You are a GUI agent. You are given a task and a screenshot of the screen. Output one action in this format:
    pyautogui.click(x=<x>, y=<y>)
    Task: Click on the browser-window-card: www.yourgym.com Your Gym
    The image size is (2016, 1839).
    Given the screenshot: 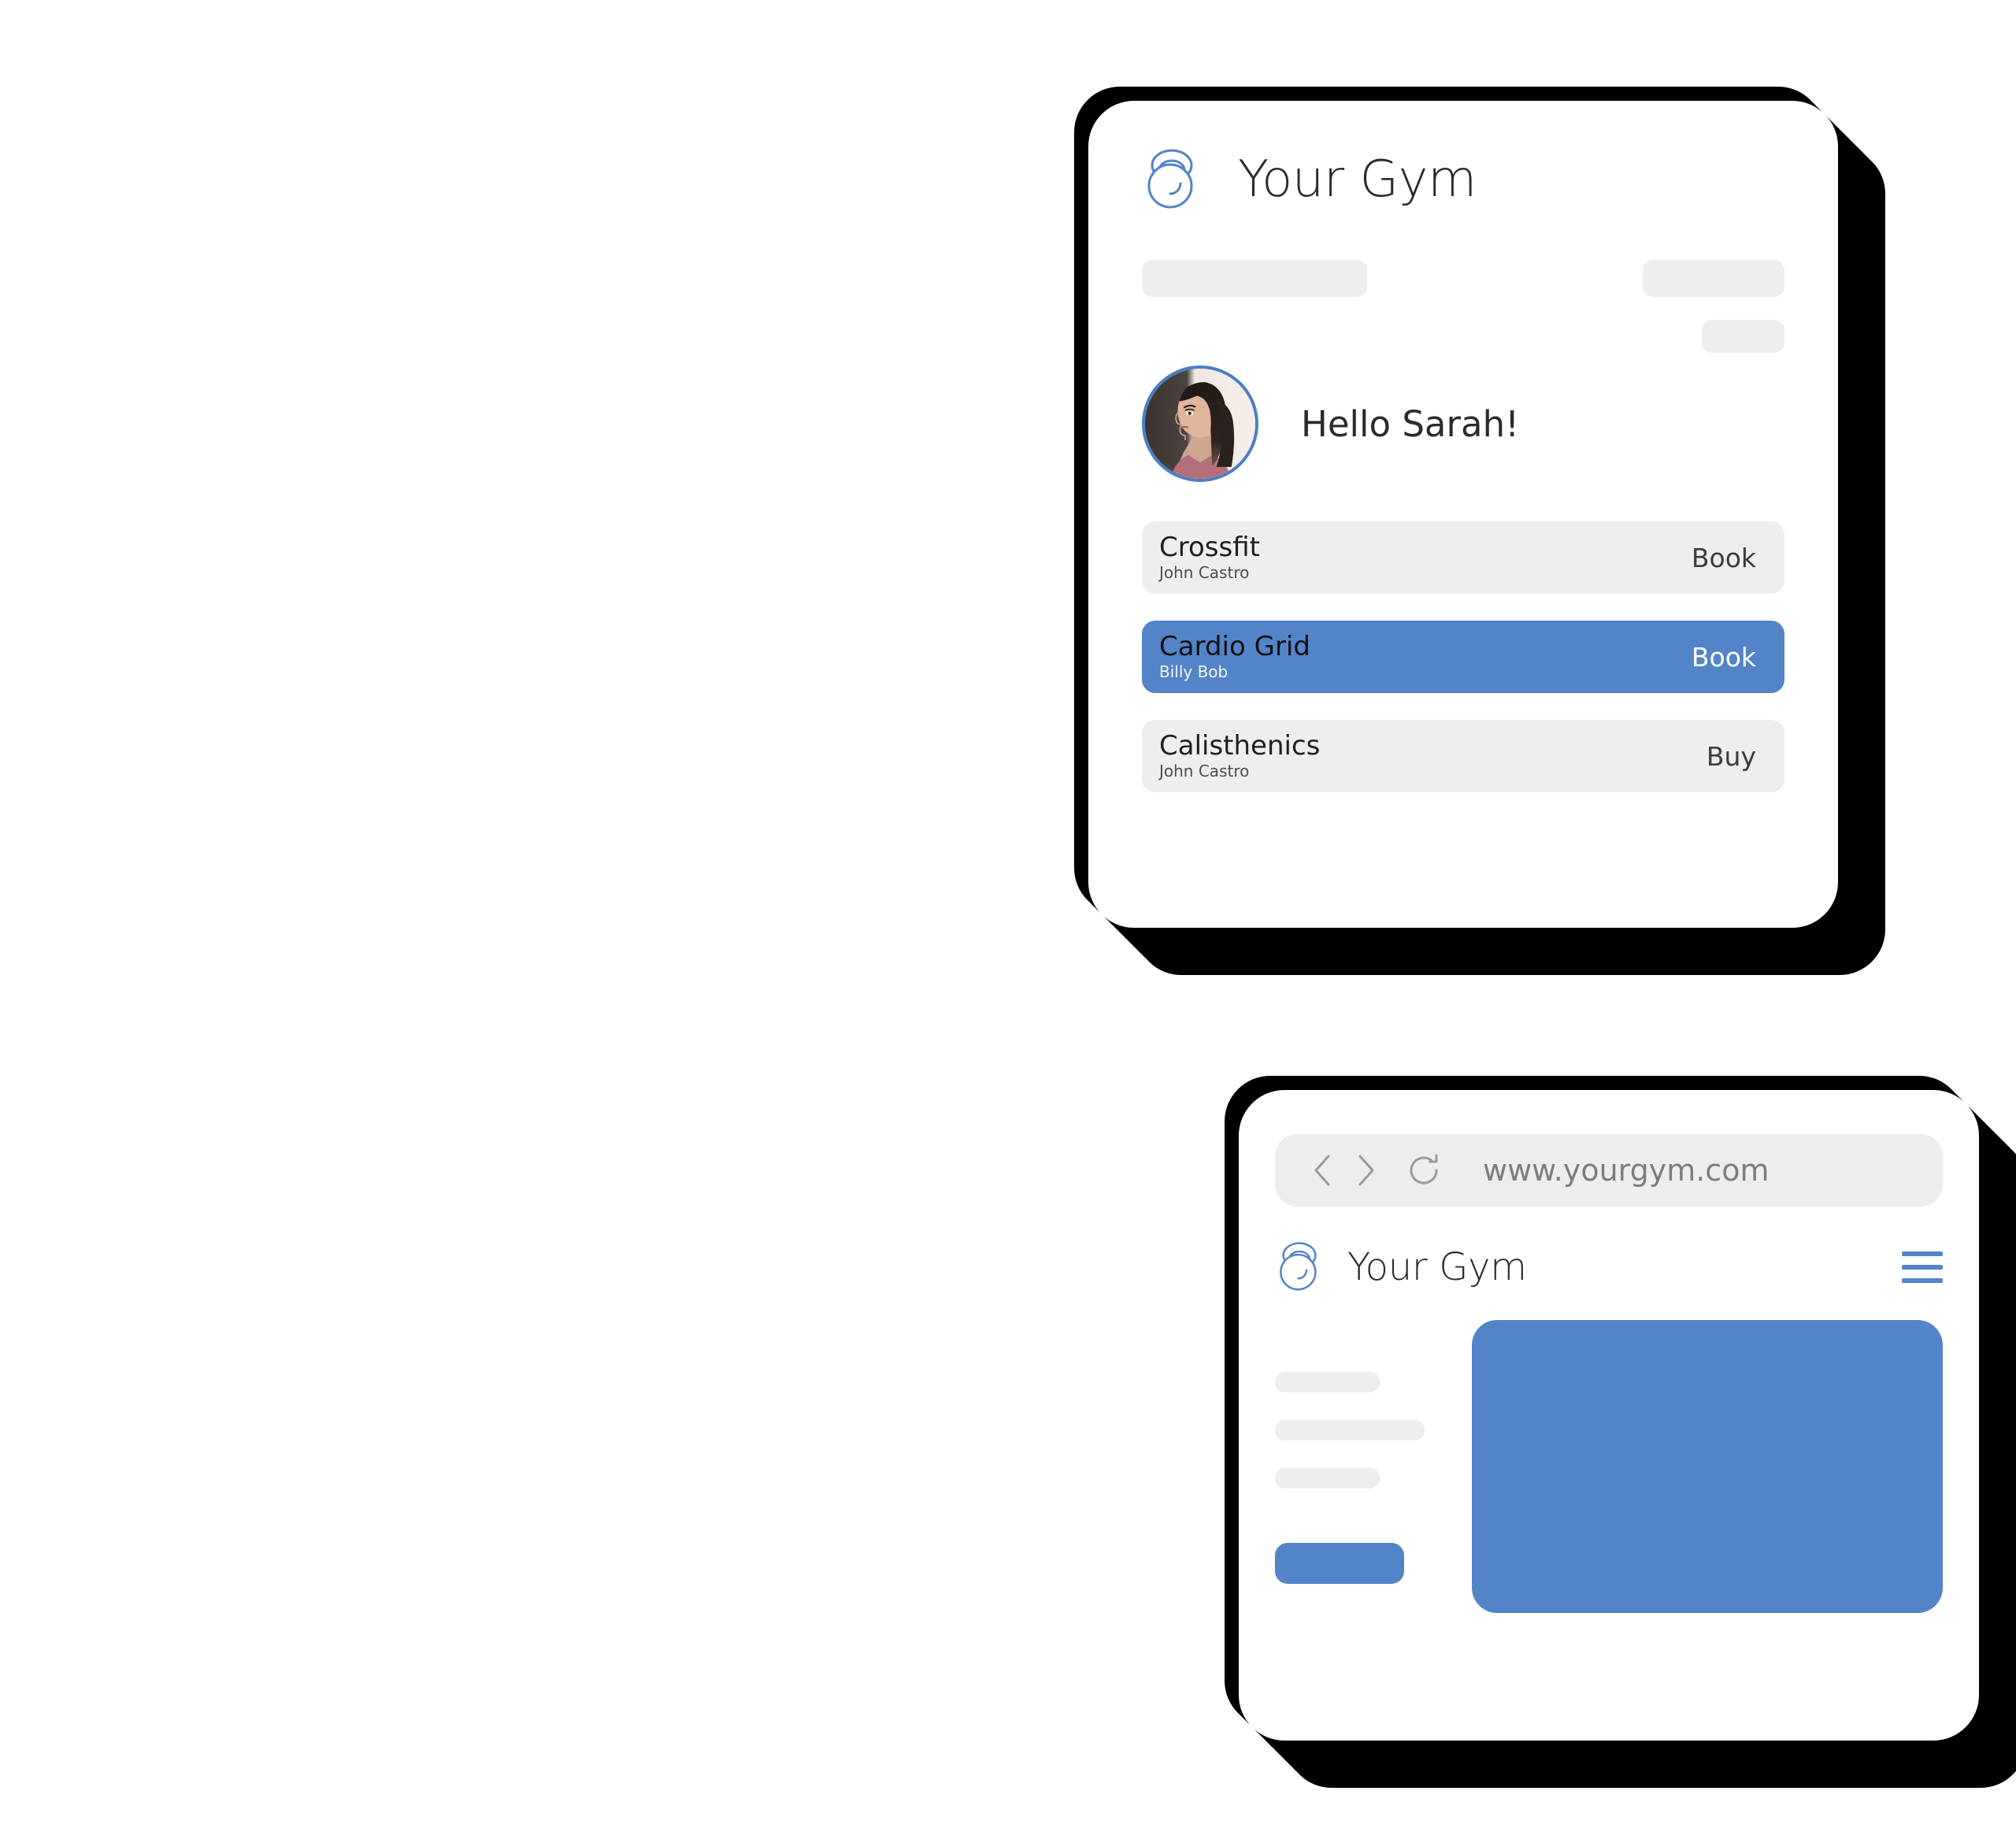 What is the action you would take?
    pyautogui.click(x=1609, y=1415)
    